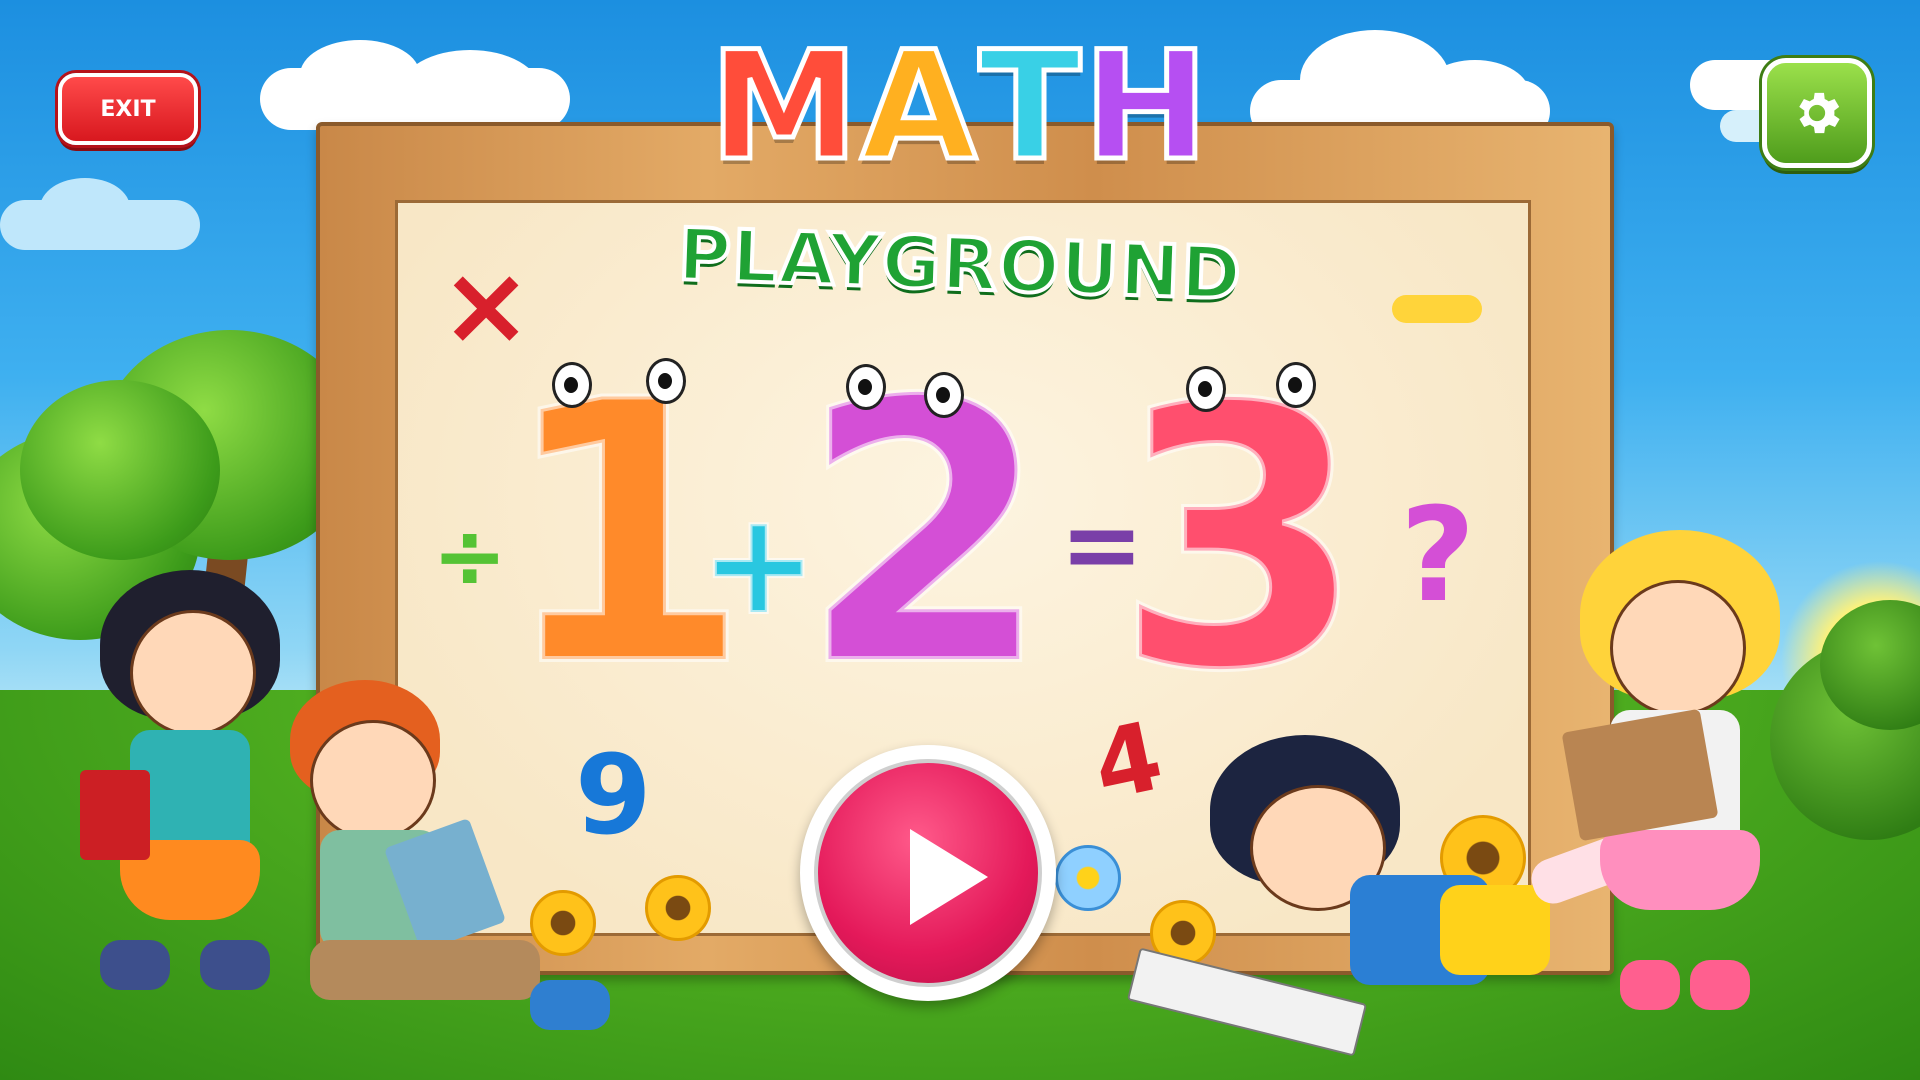  I want to click on play-icon, so click(949, 877).